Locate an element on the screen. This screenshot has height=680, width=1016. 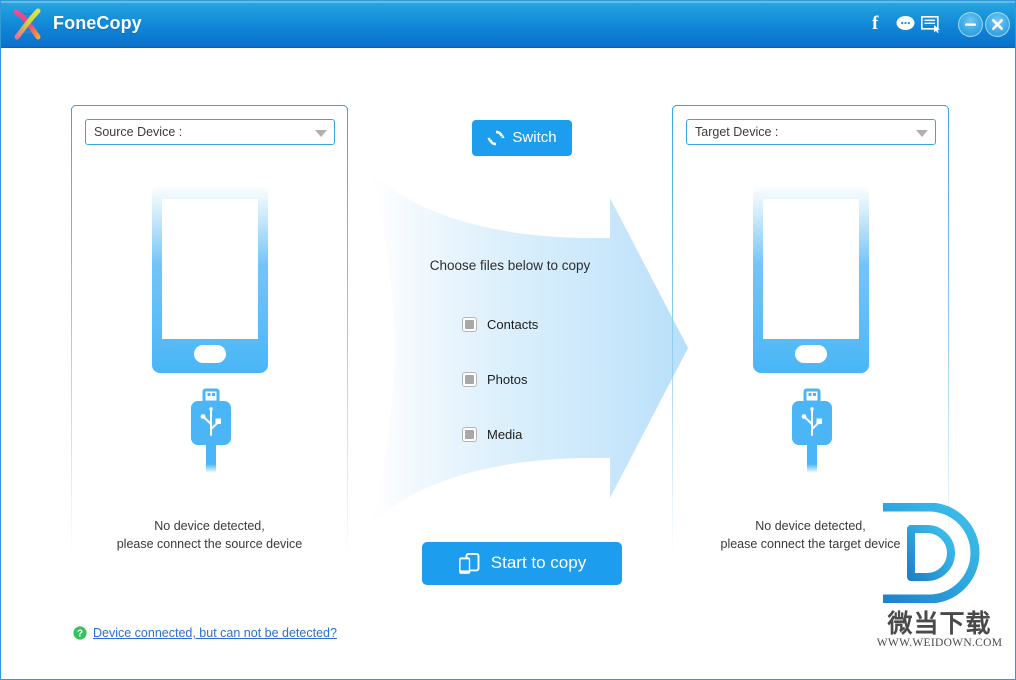
chat-bubble-icon is located at coordinates (905, 24).